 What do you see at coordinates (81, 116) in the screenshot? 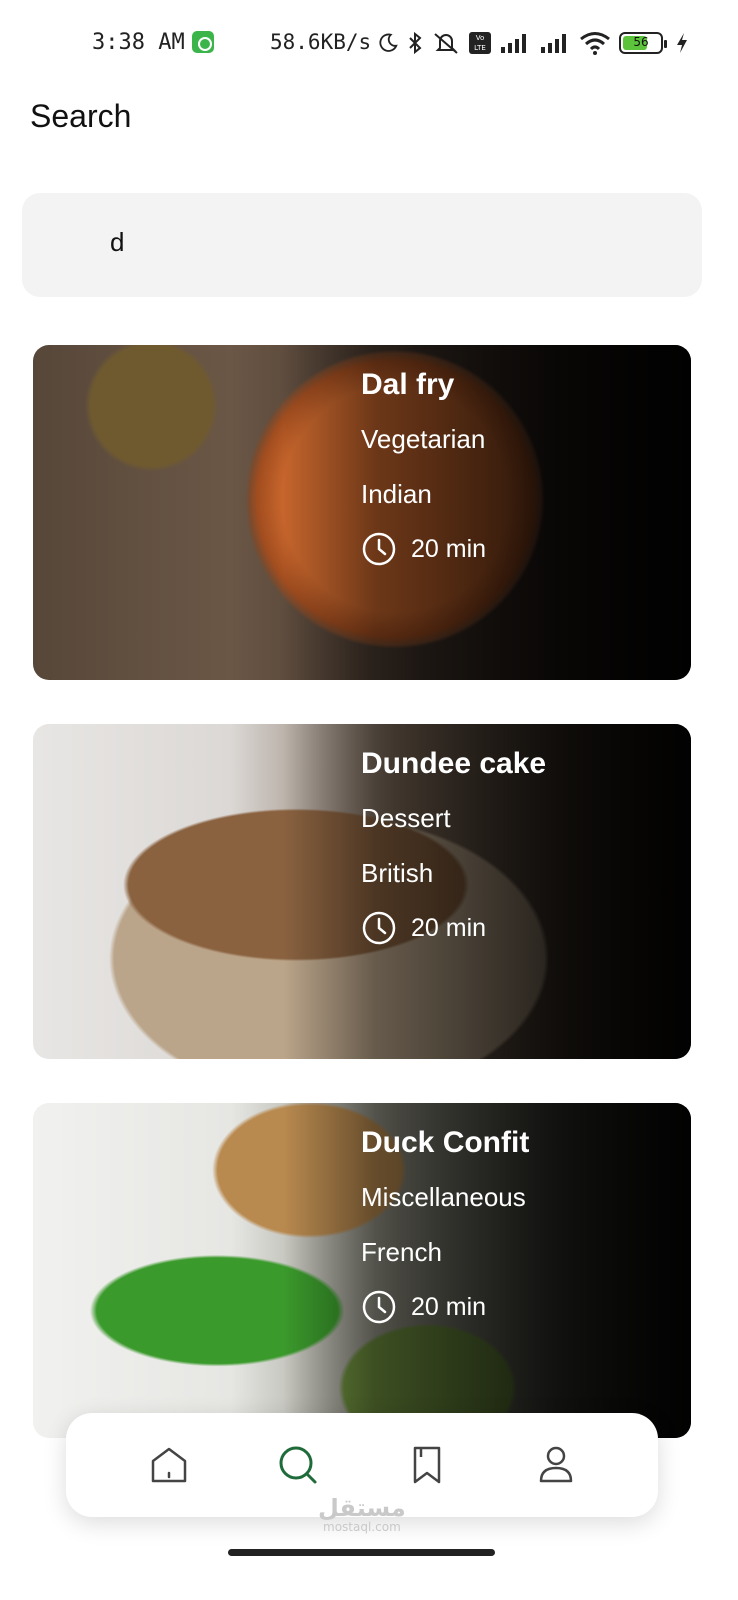
I see `page-title: Search` at bounding box center [81, 116].